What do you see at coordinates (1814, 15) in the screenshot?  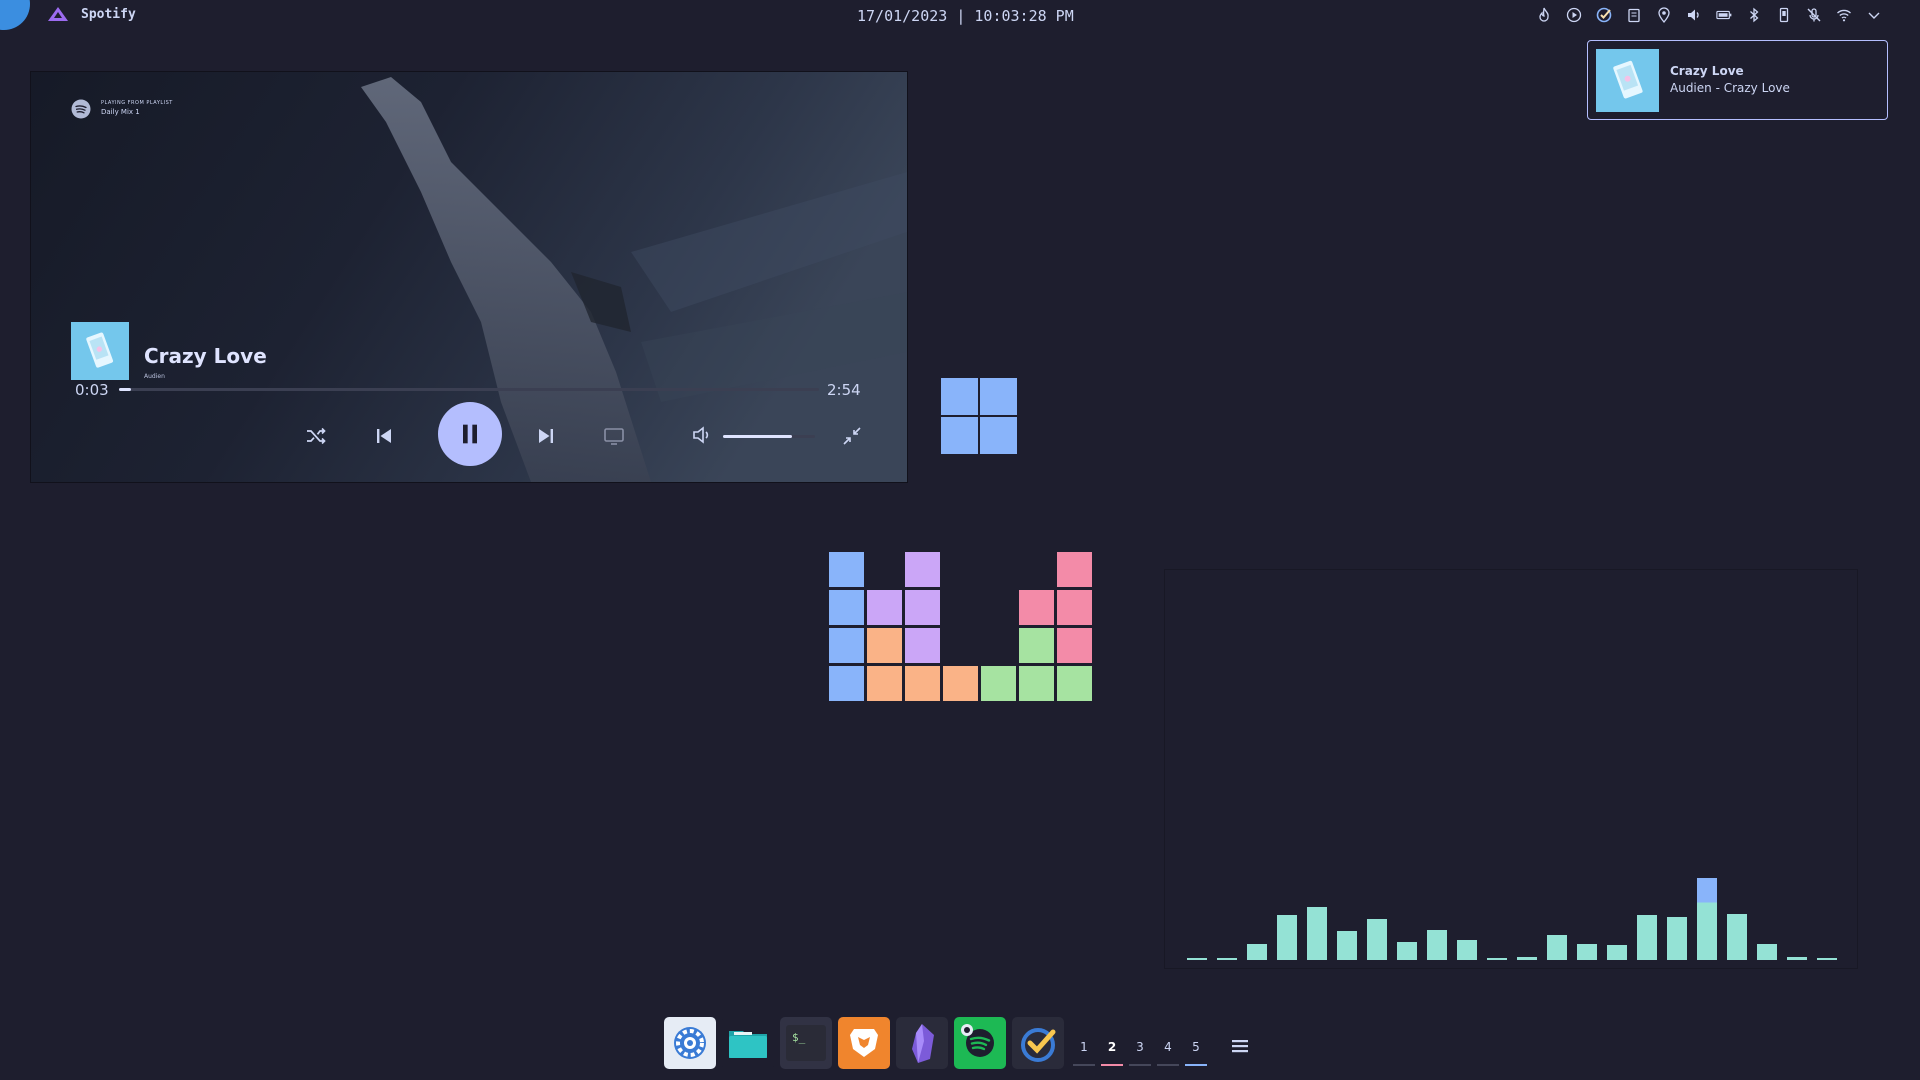 I see `mic-muted-icon` at bounding box center [1814, 15].